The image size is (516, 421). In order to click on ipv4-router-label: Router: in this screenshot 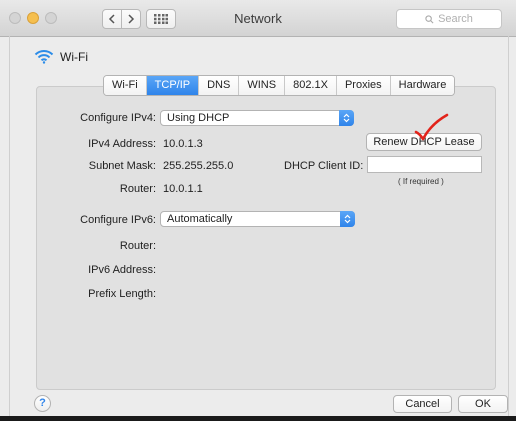, I will do `click(137, 189)`.